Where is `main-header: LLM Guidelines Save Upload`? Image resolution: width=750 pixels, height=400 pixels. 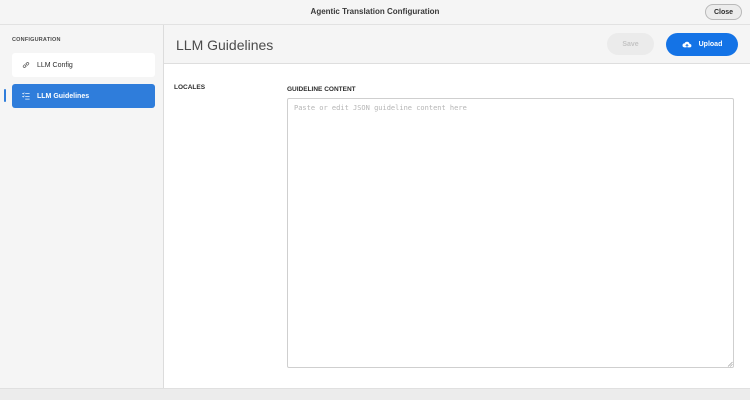
main-header: LLM Guidelines Save Upload is located at coordinates (457, 44).